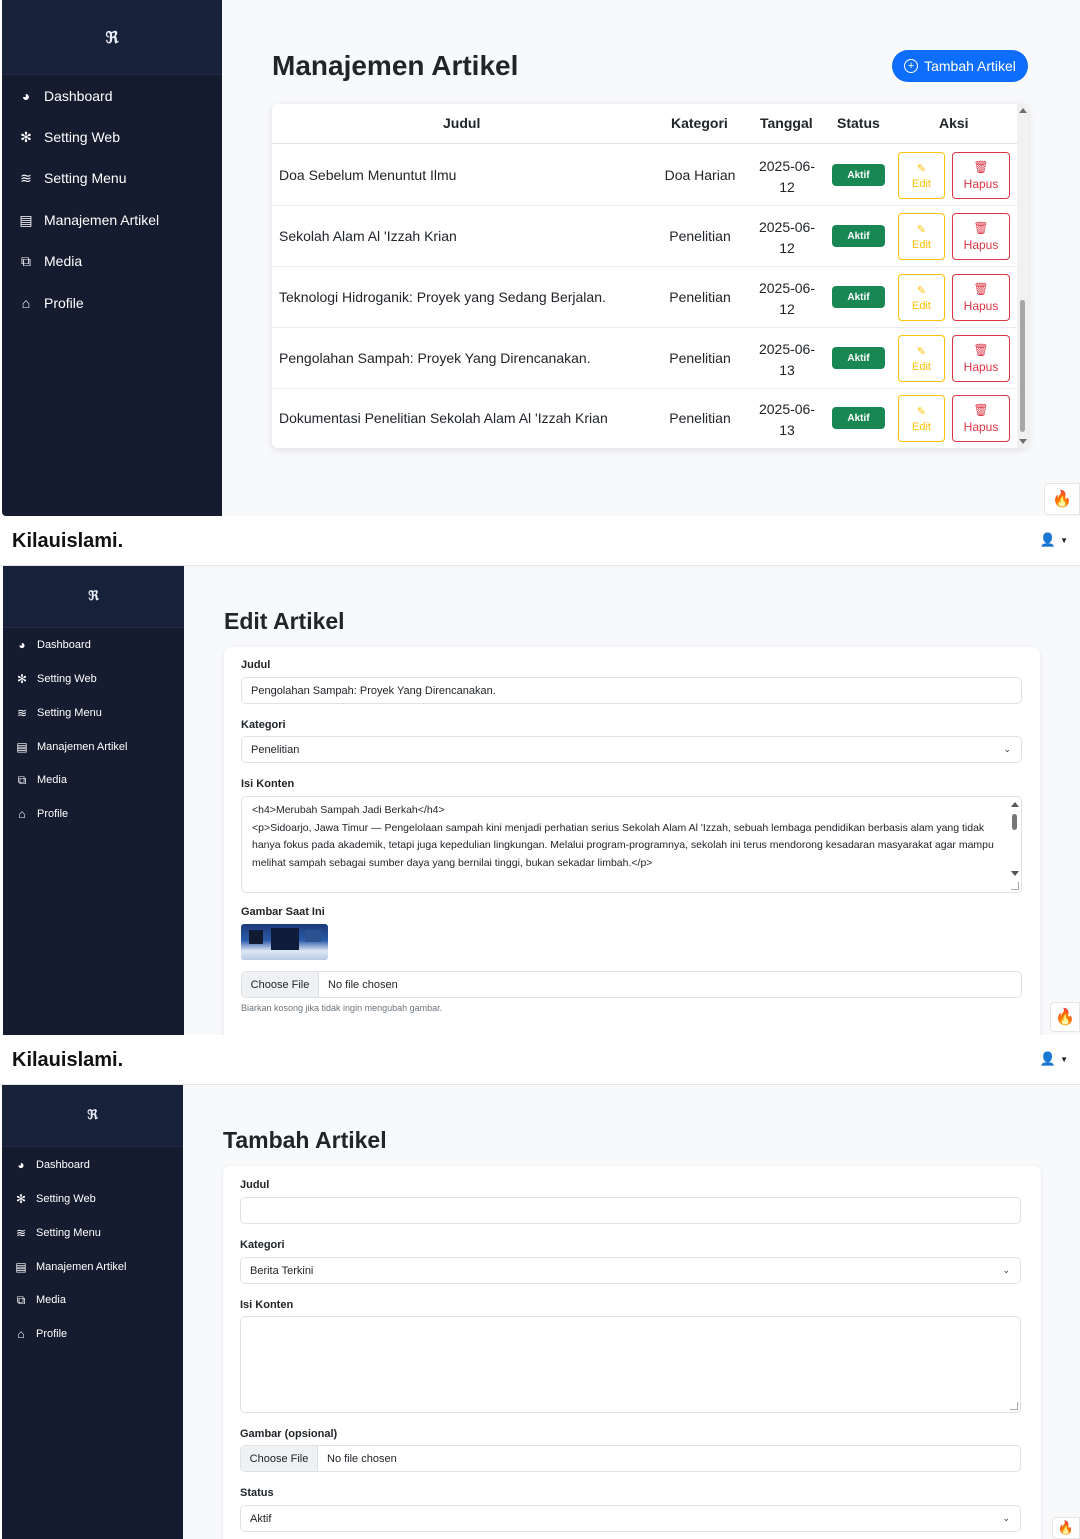  I want to click on newspaper-icon: ▤, so click(22, 747).